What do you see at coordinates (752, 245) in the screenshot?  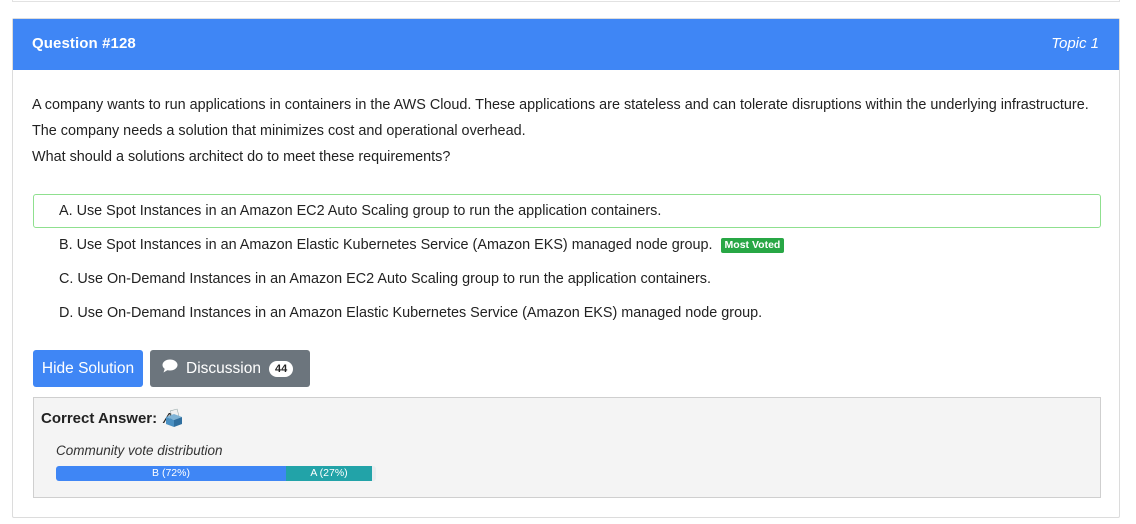 I see `most-voted-badge: Most Voted` at bounding box center [752, 245].